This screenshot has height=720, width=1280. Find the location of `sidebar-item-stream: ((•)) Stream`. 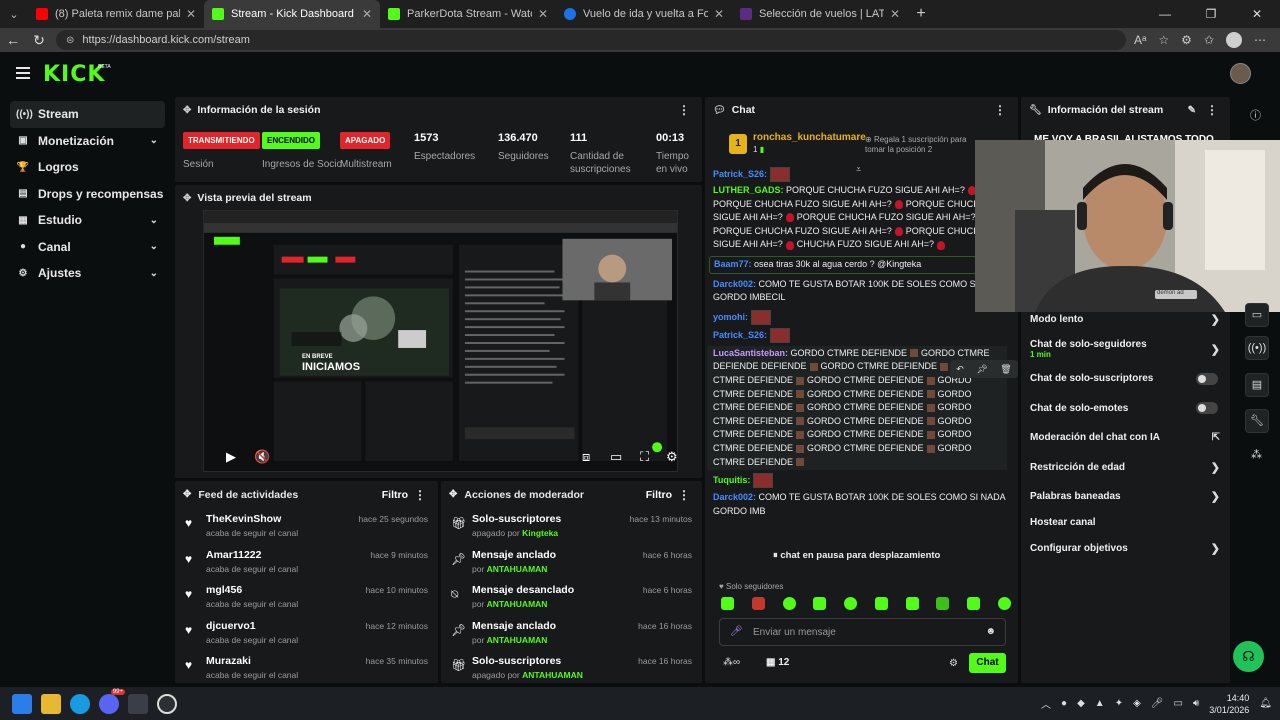

sidebar-item-stream: ((•)) Stream is located at coordinates (87, 114).